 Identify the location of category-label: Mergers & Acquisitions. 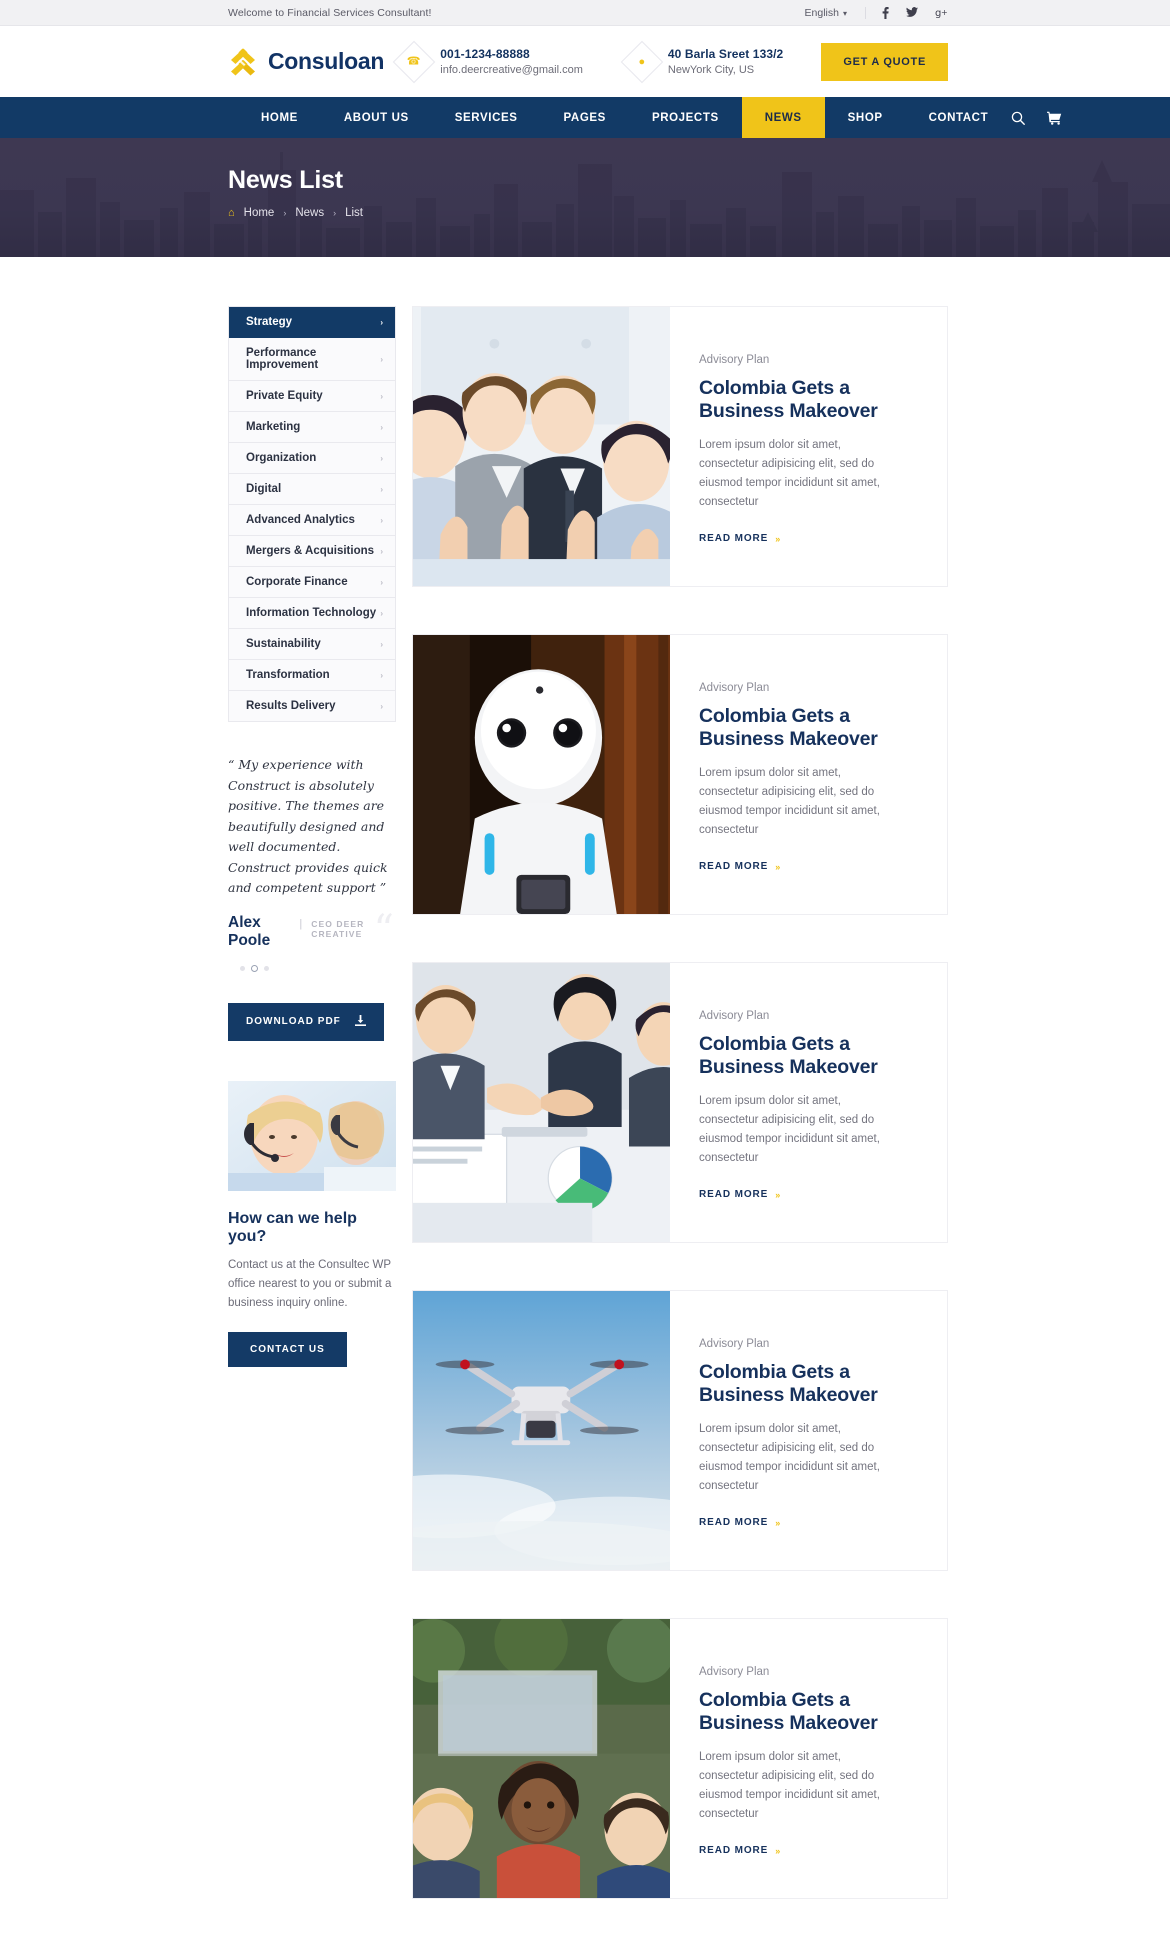
(310, 551).